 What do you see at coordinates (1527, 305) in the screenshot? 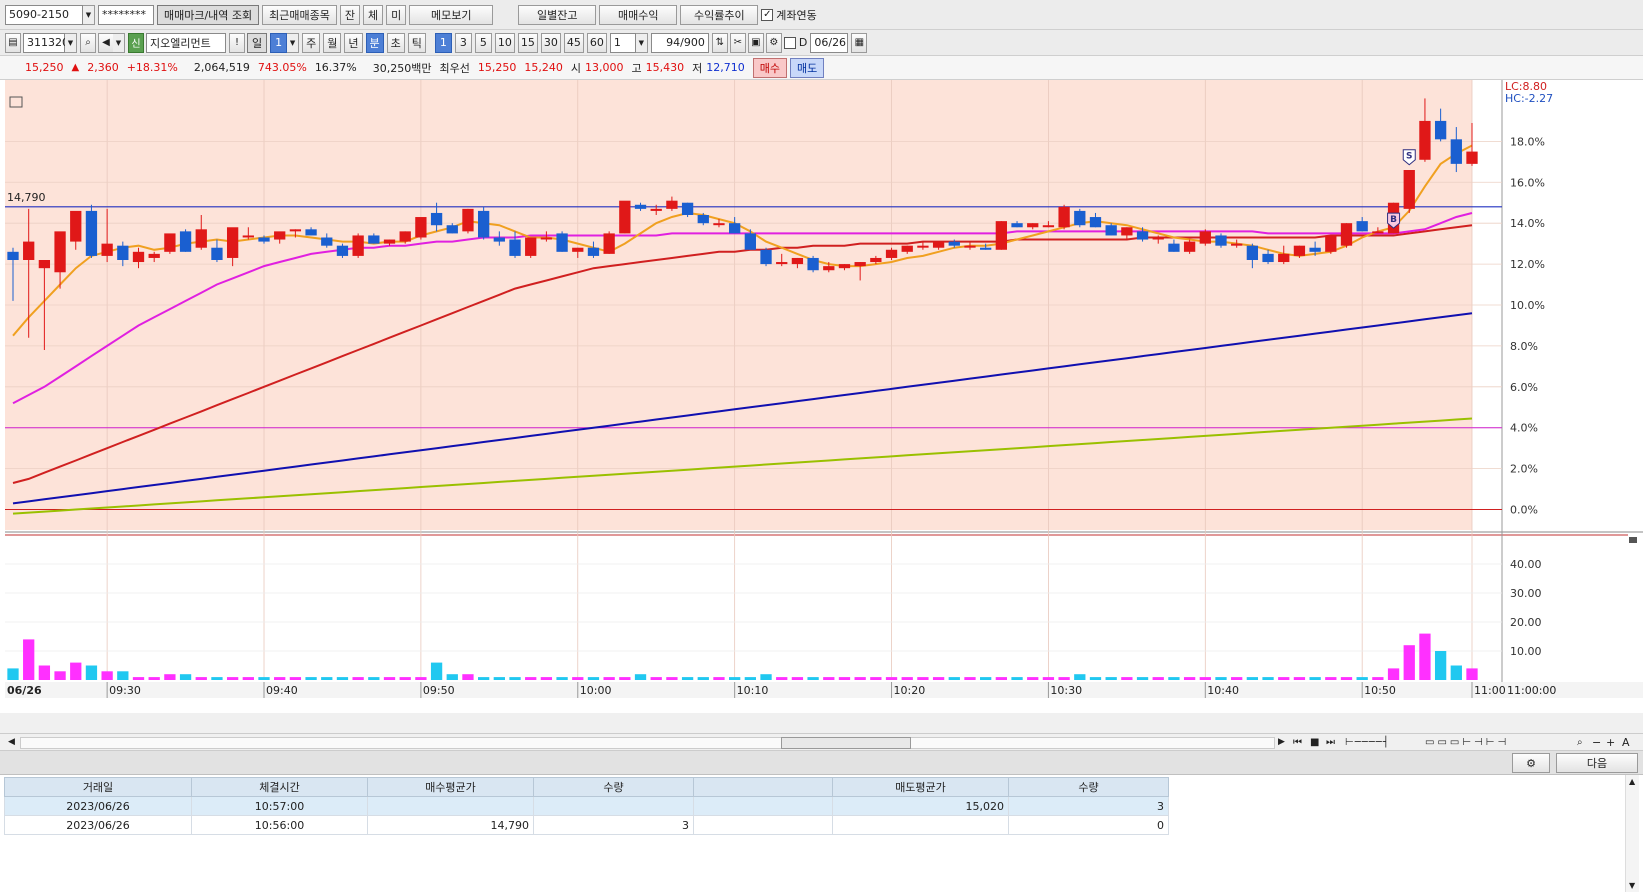
I see `price-tick-label: 10.0%` at bounding box center [1527, 305].